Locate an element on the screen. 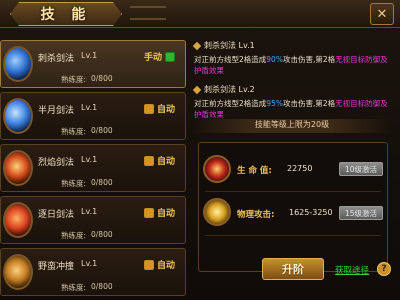  help-button: ? is located at coordinates (384, 269).